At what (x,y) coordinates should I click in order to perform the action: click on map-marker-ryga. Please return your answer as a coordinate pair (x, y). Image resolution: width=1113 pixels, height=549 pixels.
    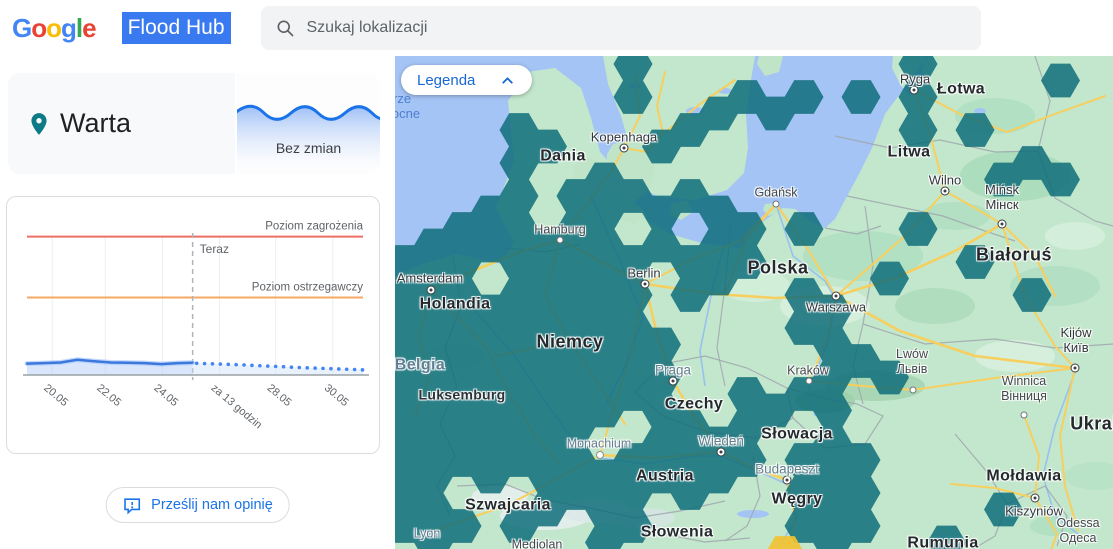
    Looking at the image, I should click on (914, 90).